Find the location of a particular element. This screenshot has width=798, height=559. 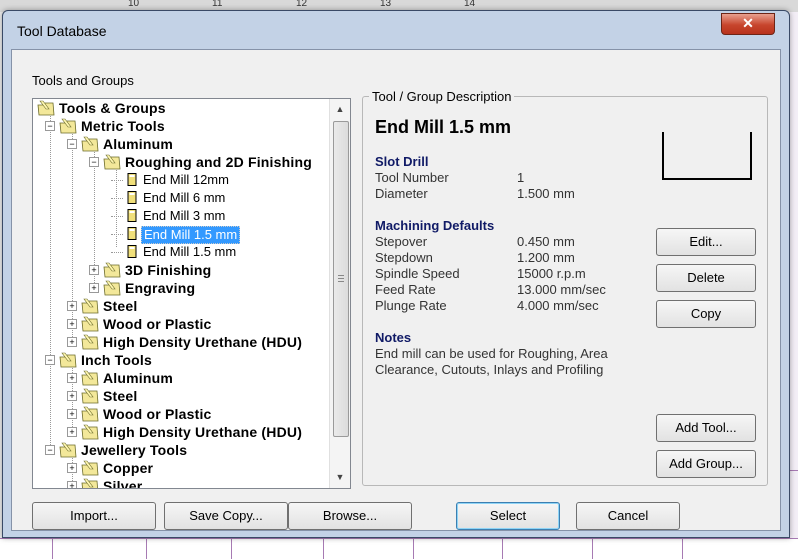

tree-tool-item: End Mill 3 mm is located at coordinates (181, 216).